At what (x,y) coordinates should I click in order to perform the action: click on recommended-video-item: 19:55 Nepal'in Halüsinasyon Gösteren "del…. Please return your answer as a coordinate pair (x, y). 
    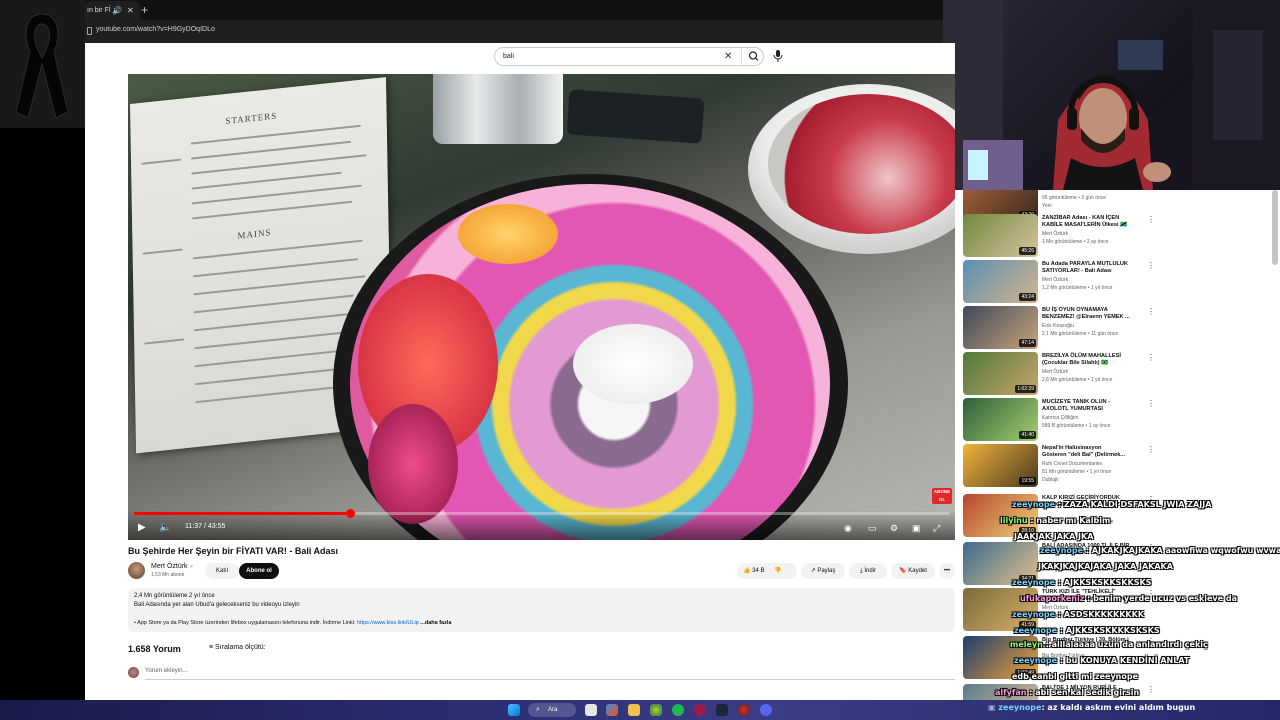
    Looking at the image, I should click on (1113, 466).